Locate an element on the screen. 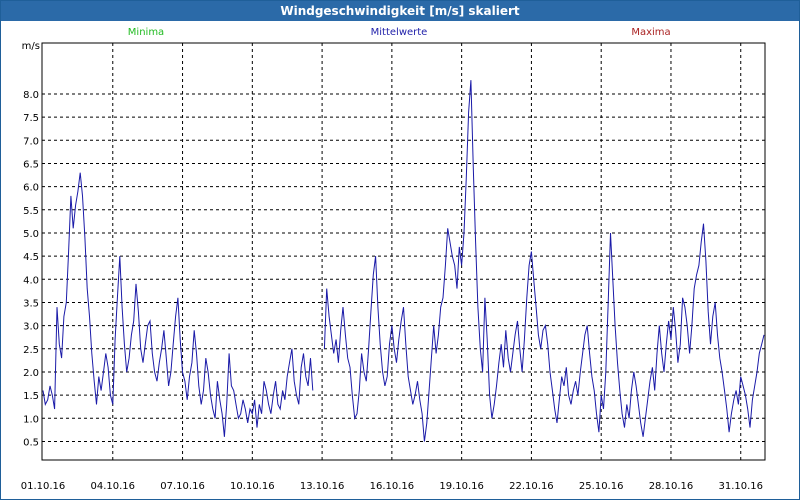 The height and width of the screenshot is (500, 800). y-tick-label: 3.0 is located at coordinates (31, 327).